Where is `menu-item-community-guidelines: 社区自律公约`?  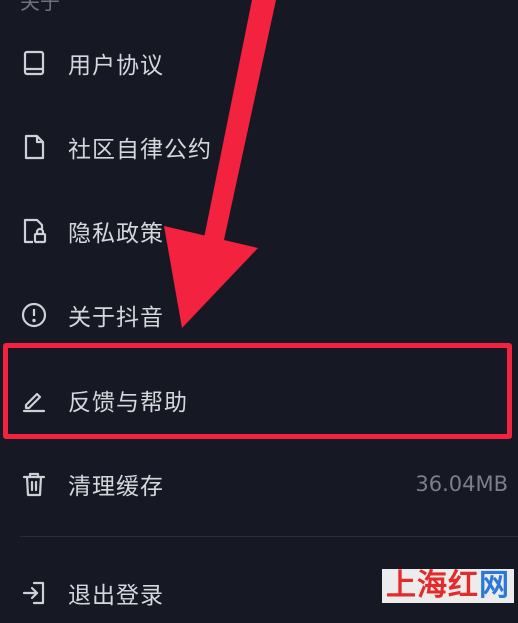
menu-item-community-guidelines: 社区自律公约 is located at coordinates (259, 147).